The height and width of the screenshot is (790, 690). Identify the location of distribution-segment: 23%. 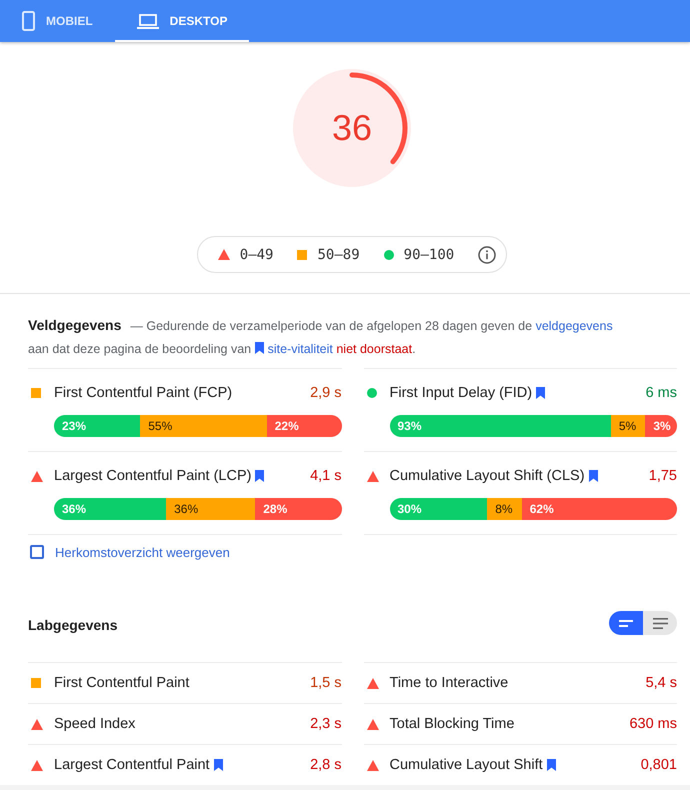
(97, 426).